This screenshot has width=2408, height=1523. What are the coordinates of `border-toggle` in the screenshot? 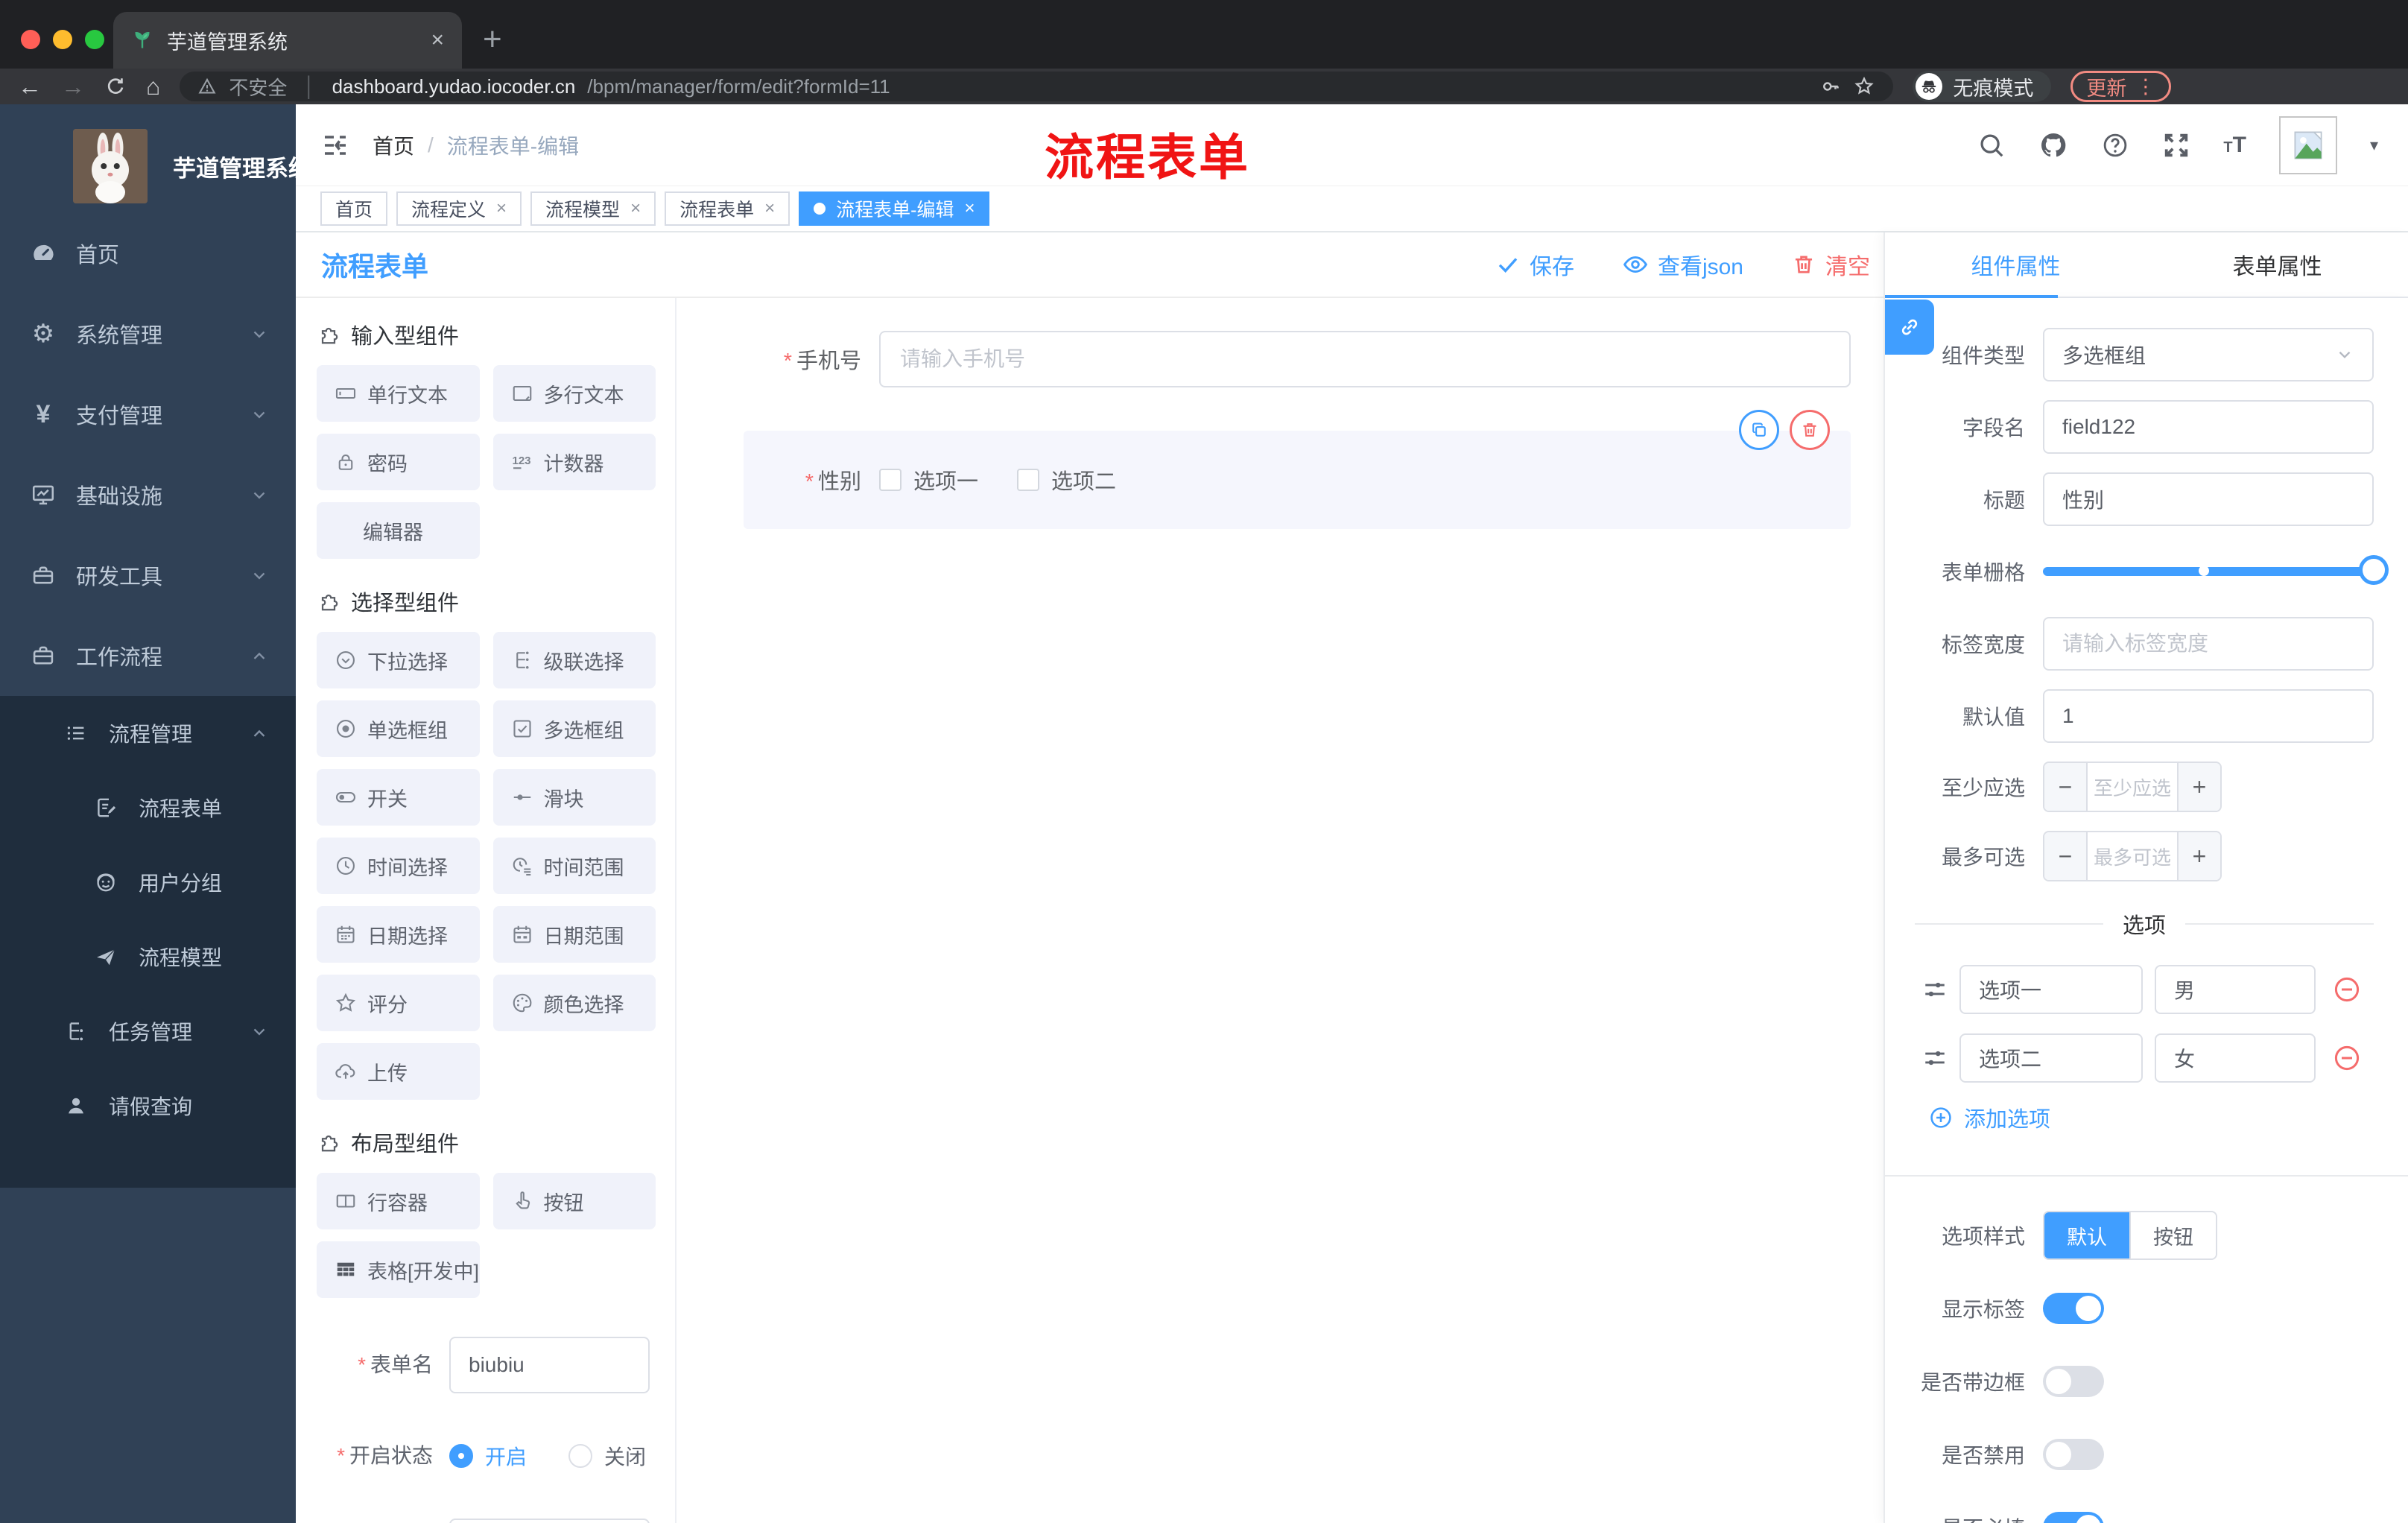 It's located at (2073, 1382).